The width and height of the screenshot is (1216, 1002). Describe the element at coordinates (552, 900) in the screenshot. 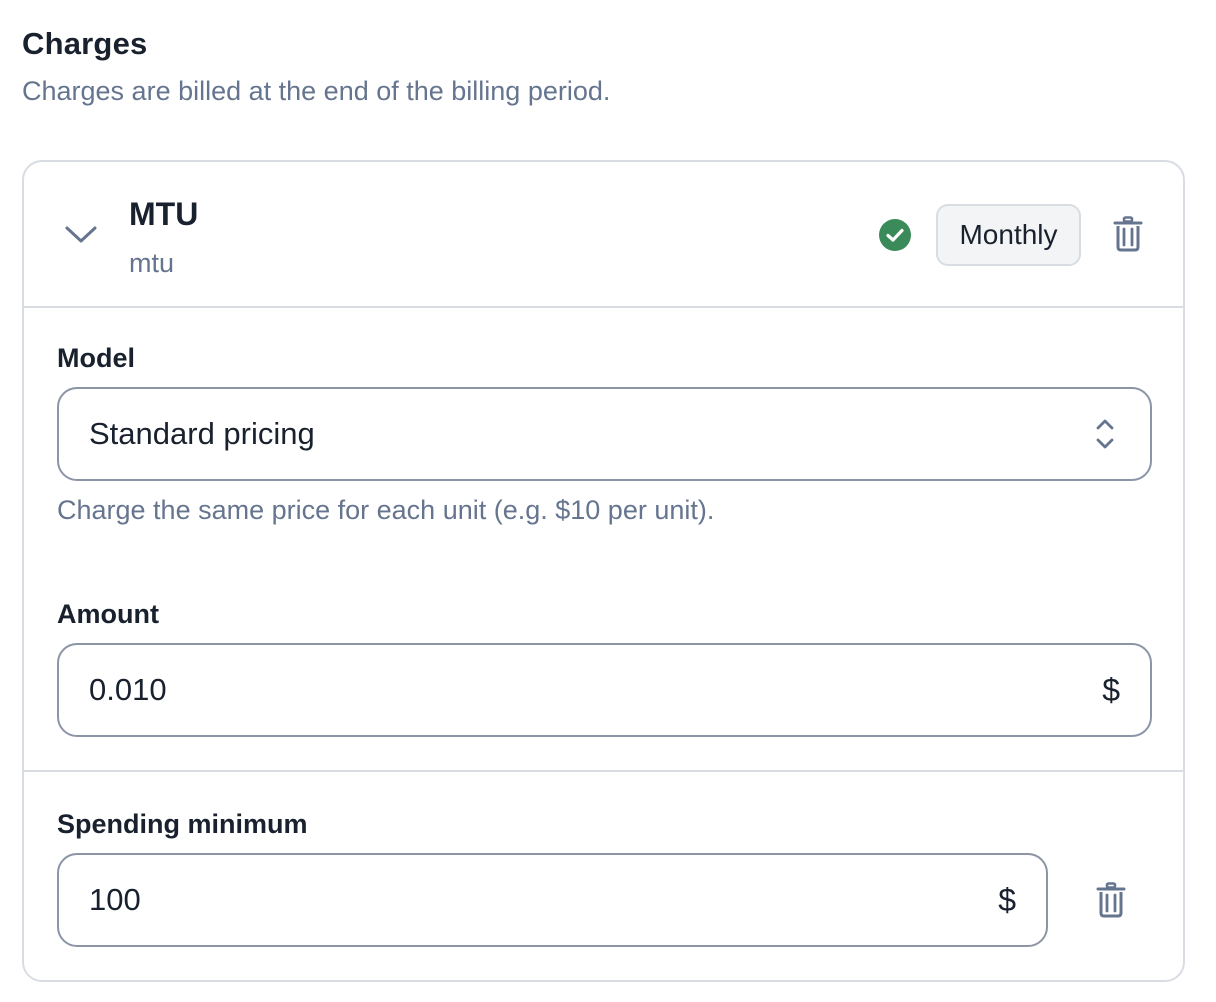

I see `spending-minimum-input: 100 $` at that location.